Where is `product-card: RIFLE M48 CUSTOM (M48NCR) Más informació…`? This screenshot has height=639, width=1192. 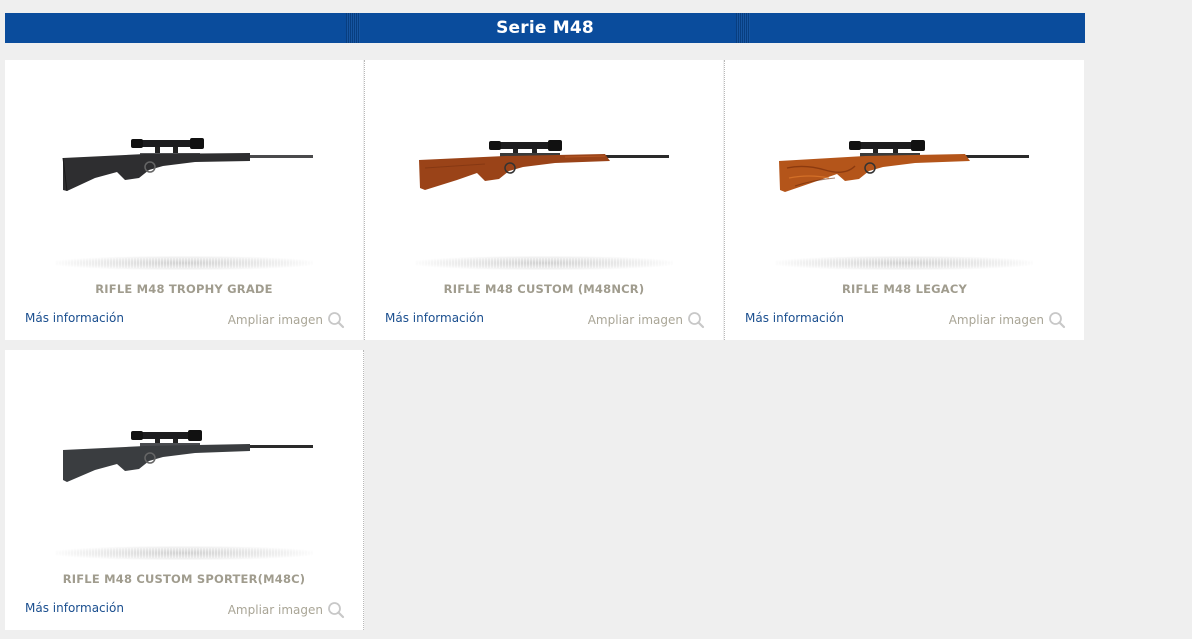
product-card: RIFLE M48 CUSTOM (M48NCR) Más informació… is located at coordinates (543, 200).